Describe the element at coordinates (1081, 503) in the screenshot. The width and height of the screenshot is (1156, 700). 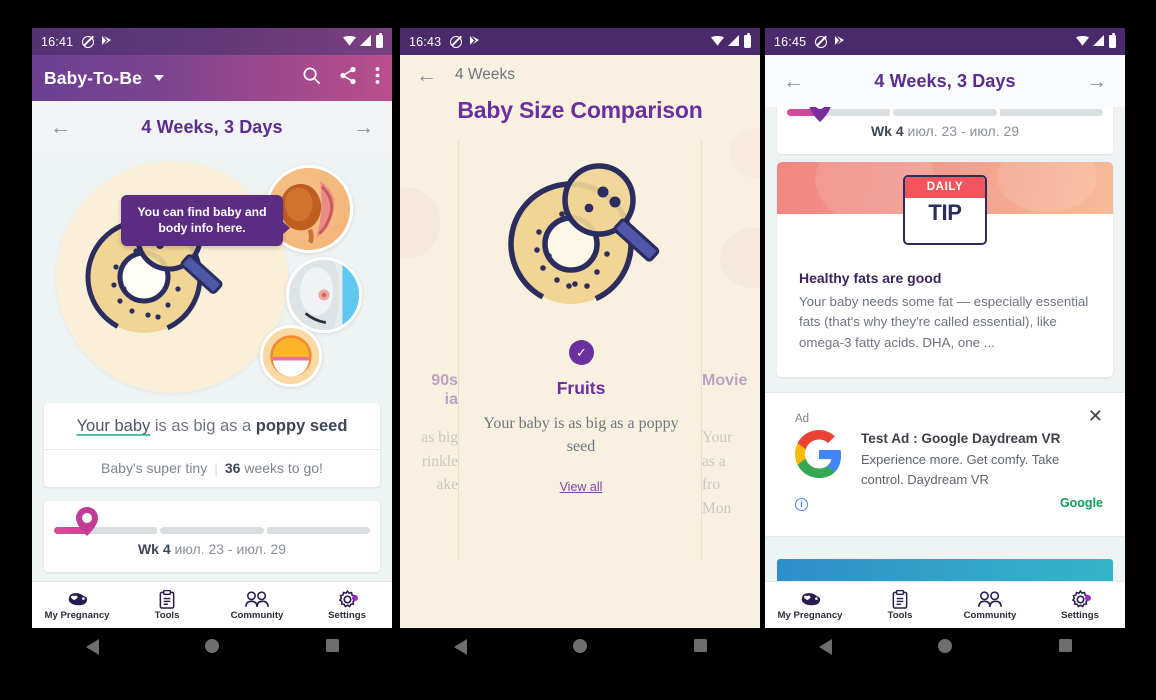
I see `ad-brand: Google` at that location.